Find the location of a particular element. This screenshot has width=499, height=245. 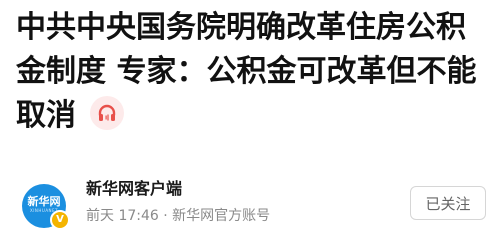

listen-audio-button is located at coordinates (107, 113).